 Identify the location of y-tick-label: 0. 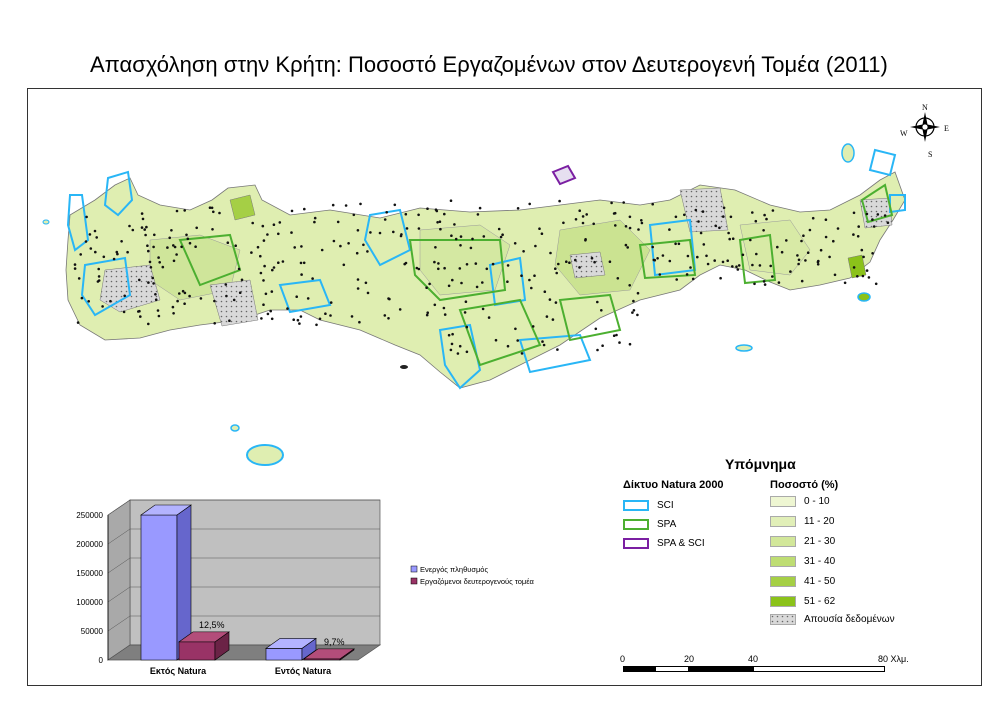
(101, 660).